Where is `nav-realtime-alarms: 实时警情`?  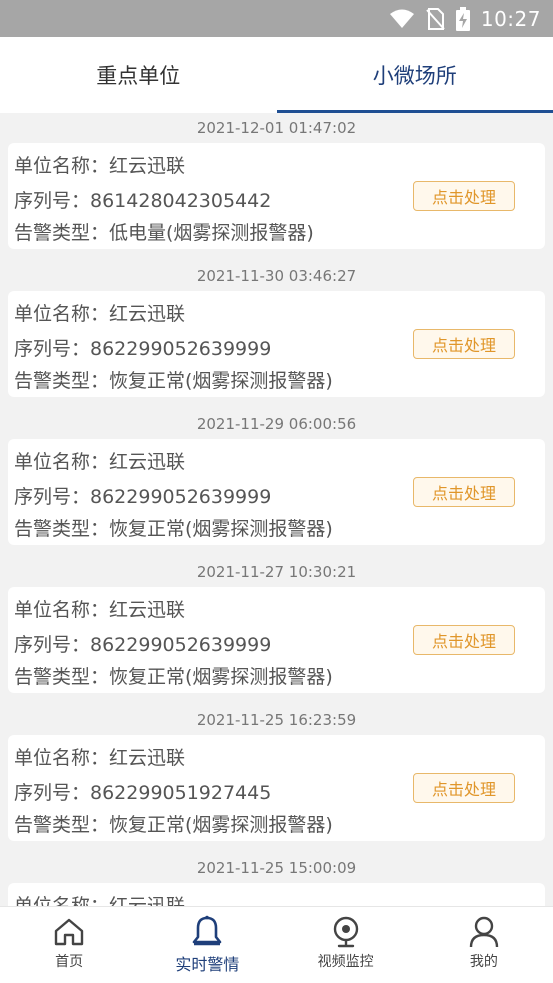 nav-realtime-alarms: 实时警情 is located at coordinates (207, 945).